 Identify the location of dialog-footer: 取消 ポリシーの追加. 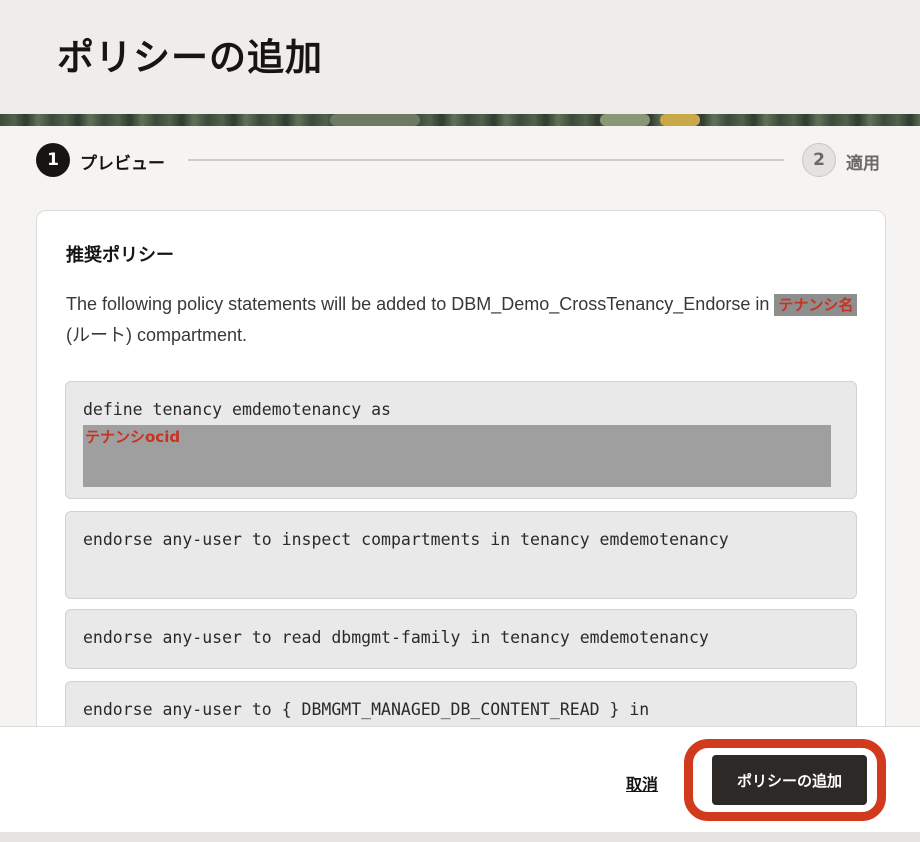
(460, 779).